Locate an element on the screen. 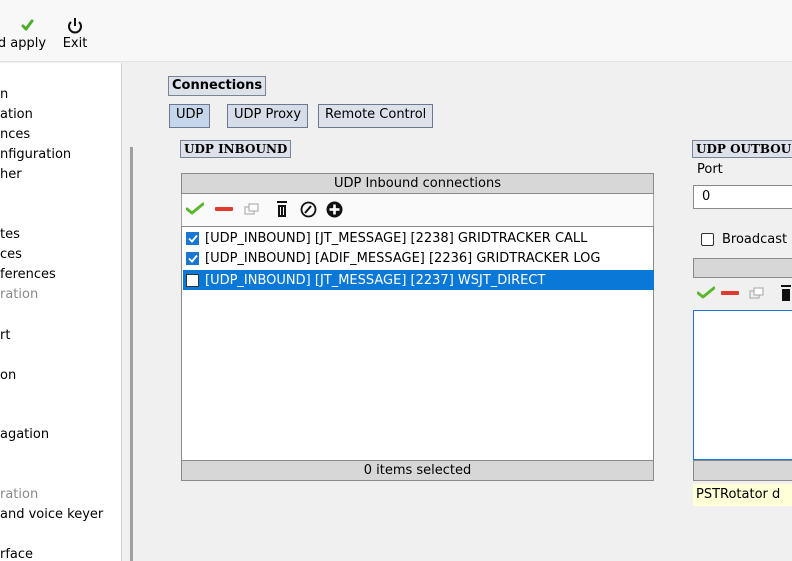 The image size is (792, 561). scrollbar-thumb is located at coordinates (131, 354).